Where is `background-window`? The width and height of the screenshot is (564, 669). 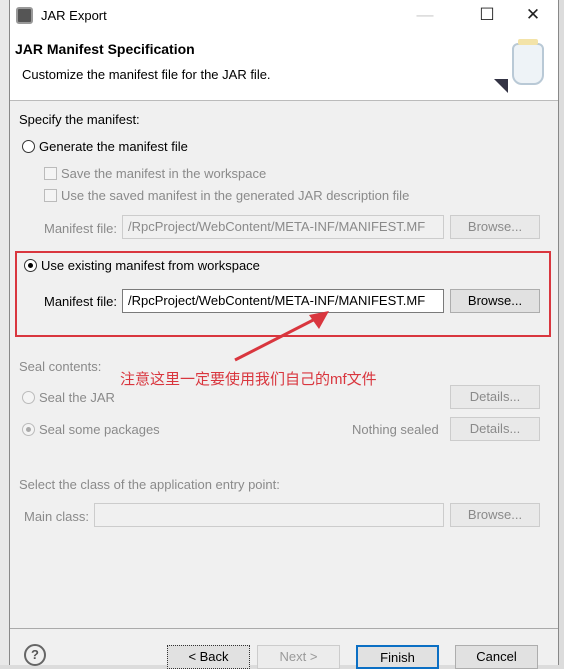
background-window is located at coordinates (4, 332).